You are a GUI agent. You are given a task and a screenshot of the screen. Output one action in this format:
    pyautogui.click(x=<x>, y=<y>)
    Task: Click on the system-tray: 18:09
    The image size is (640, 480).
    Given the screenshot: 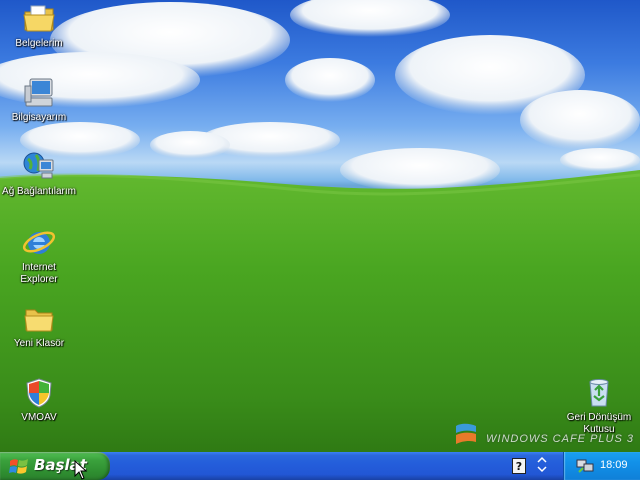 What is the action you would take?
    pyautogui.click(x=601, y=466)
    